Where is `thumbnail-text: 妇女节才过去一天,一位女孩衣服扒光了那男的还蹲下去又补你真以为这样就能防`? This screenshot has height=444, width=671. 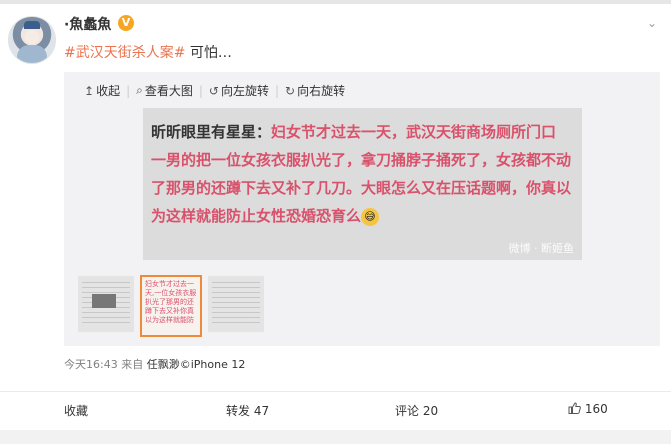
thumbnail-text: 妇女节才过去一天,一位女孩衣服扒光了那男的还蹲下去又补你真以为这样就能防 is located at coordinates (171, 302).